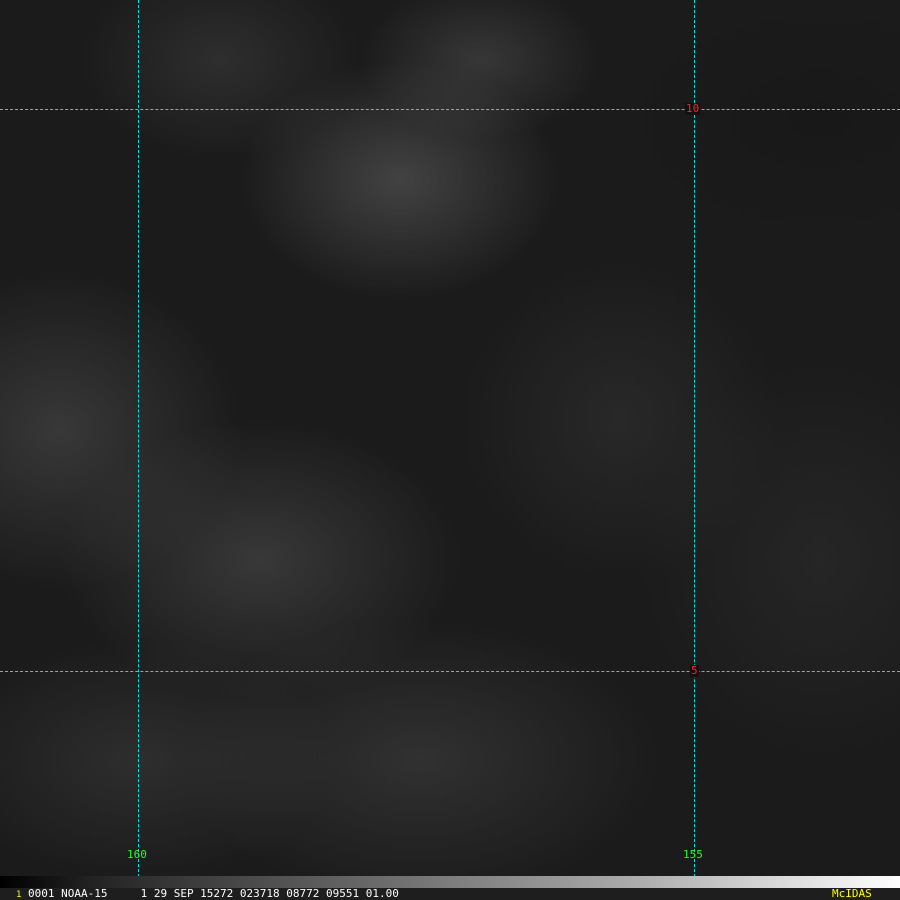 Image resolution: width=900 pixels, height=900 pixels. Describe the element at coordinates (693, 854) in the screenshot. I see `longitude-label: 155` at that location.